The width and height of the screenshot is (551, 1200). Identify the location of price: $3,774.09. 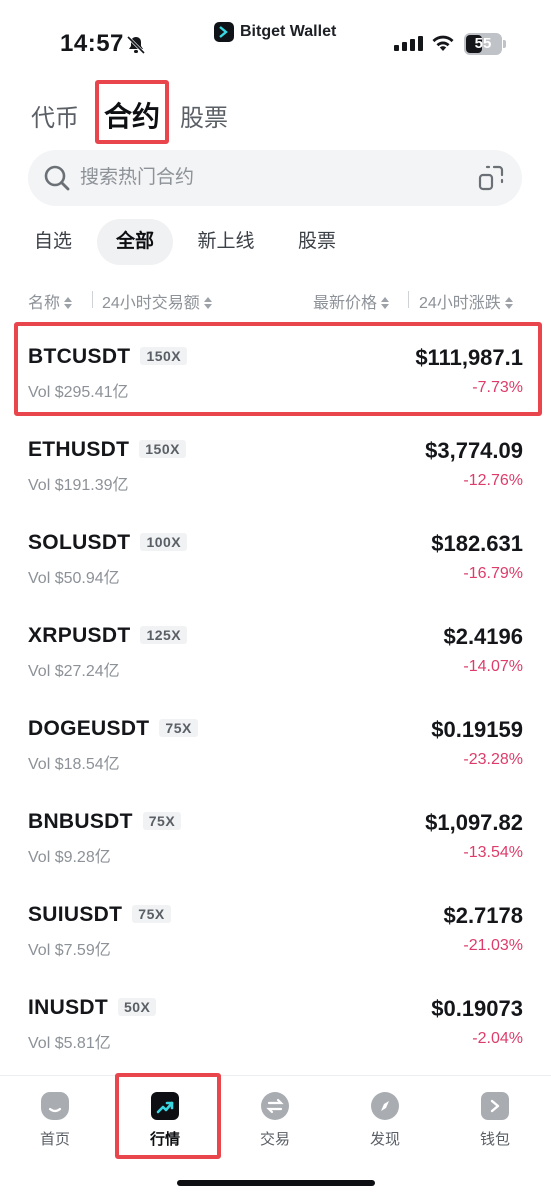
(474, 450).